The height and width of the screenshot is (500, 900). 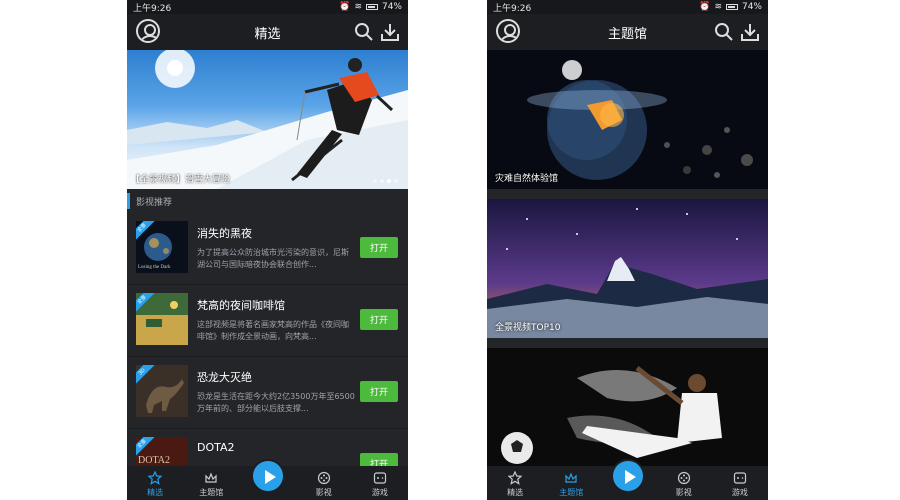 I want to click on theme-card: 全景视频TOP10, so click(x=627, y=268).